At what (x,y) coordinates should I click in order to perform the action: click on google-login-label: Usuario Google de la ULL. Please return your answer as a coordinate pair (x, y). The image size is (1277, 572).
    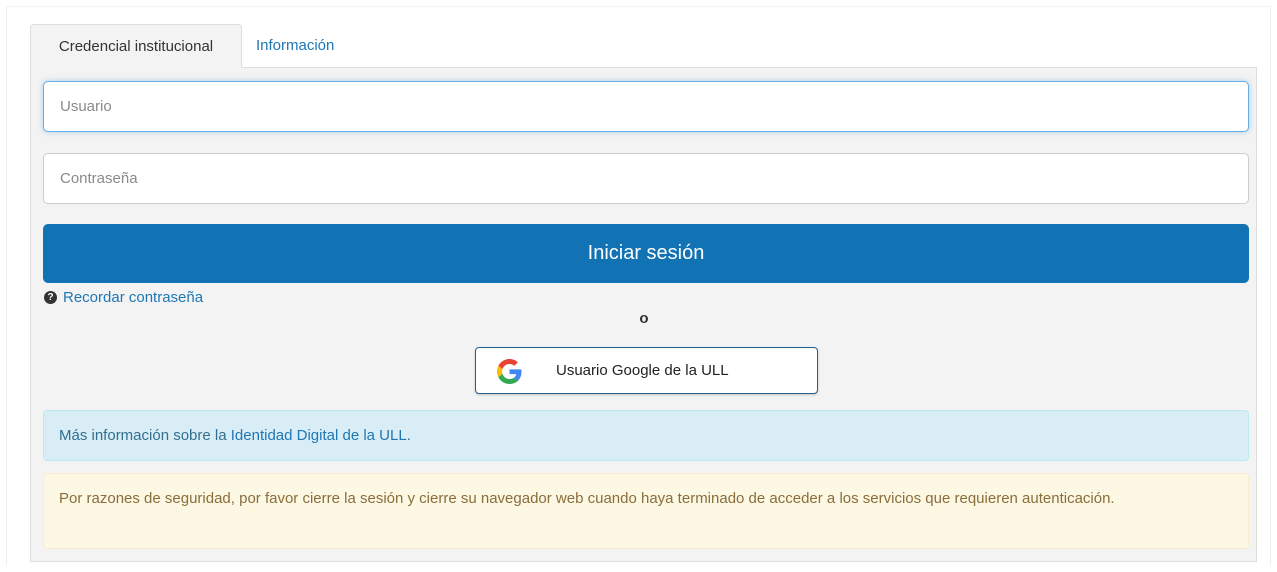
    Looking at the image, I should click on (642, 370).